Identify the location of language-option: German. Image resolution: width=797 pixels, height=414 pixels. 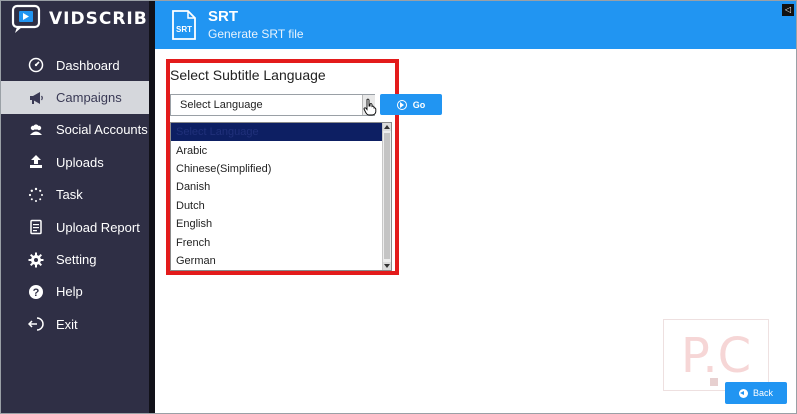
(281, 261).